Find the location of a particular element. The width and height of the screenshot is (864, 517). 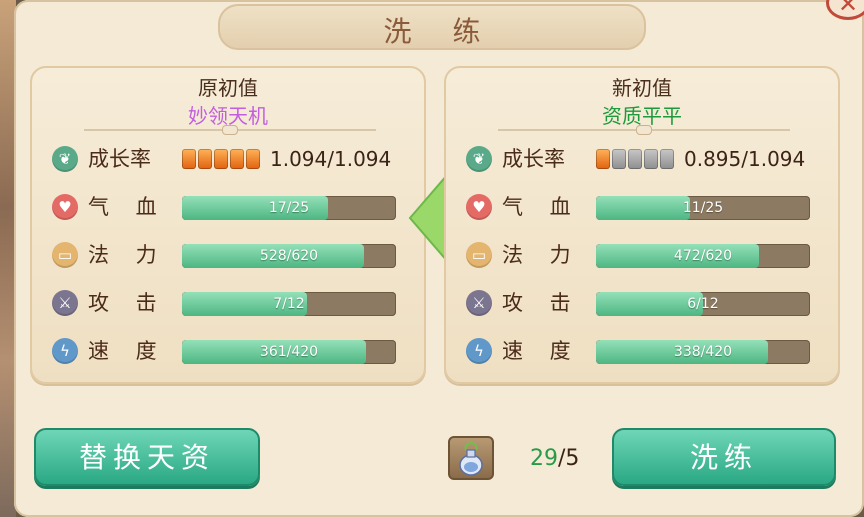

stat-row-mp: ▭ 法 力 472/620 is located at coordinates (644, 255).